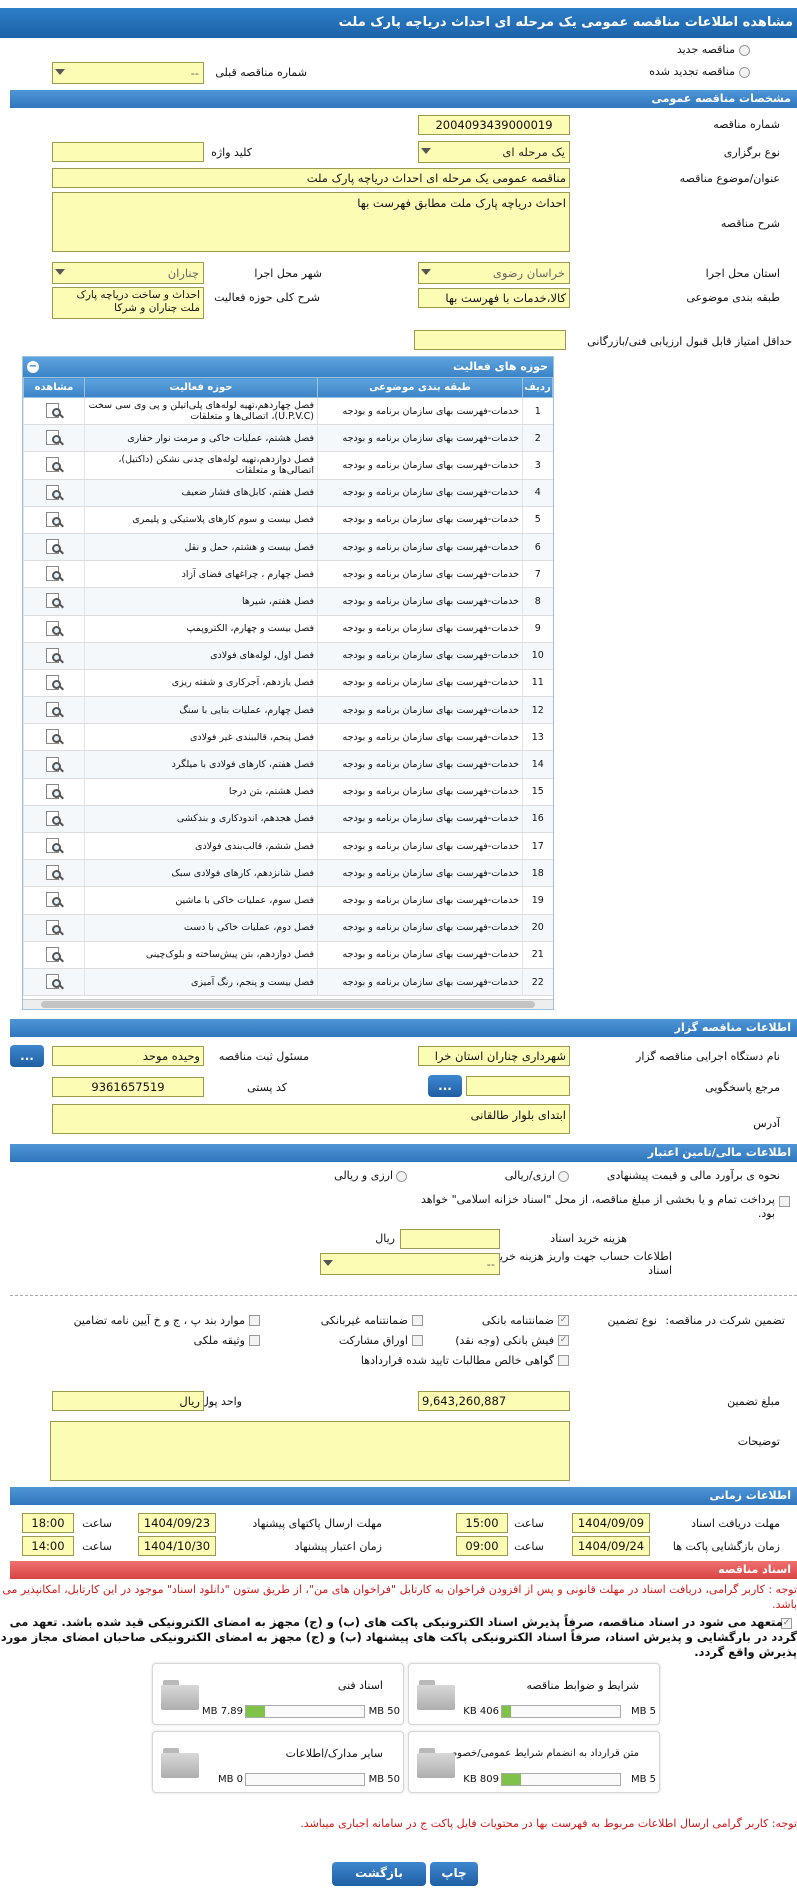  Describe the element at coordinates (48, 1546) in the screenshot. I see `validity-time: 14:00` at that location.